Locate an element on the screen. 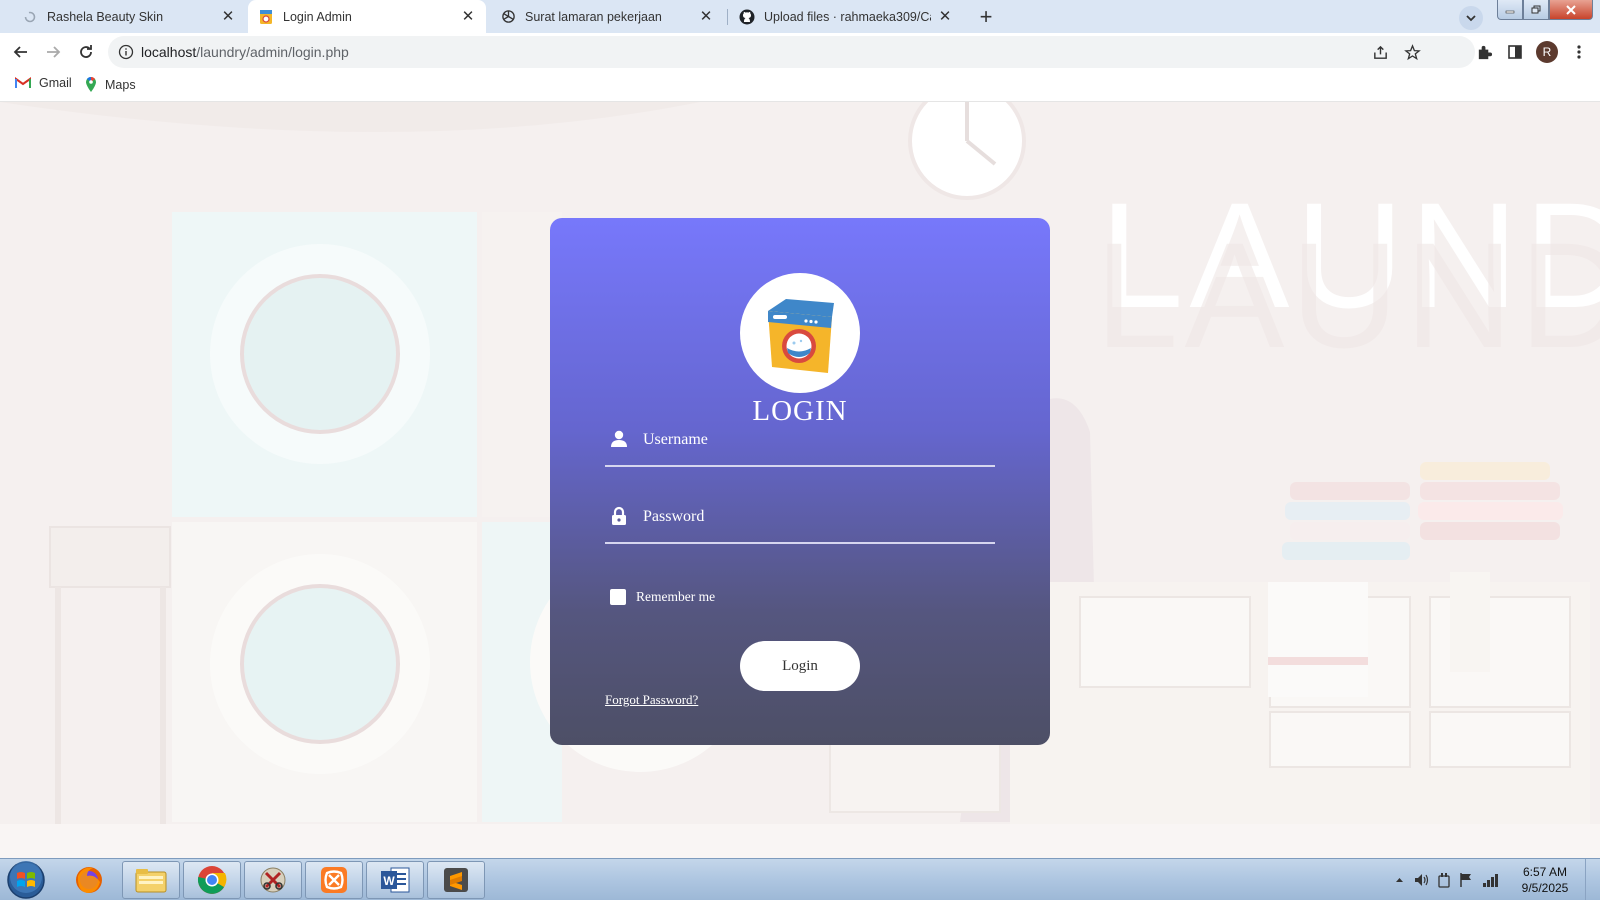 This screenshot has height=900, width=1600. taskbar-firefox is located at coordinates (89, 880).